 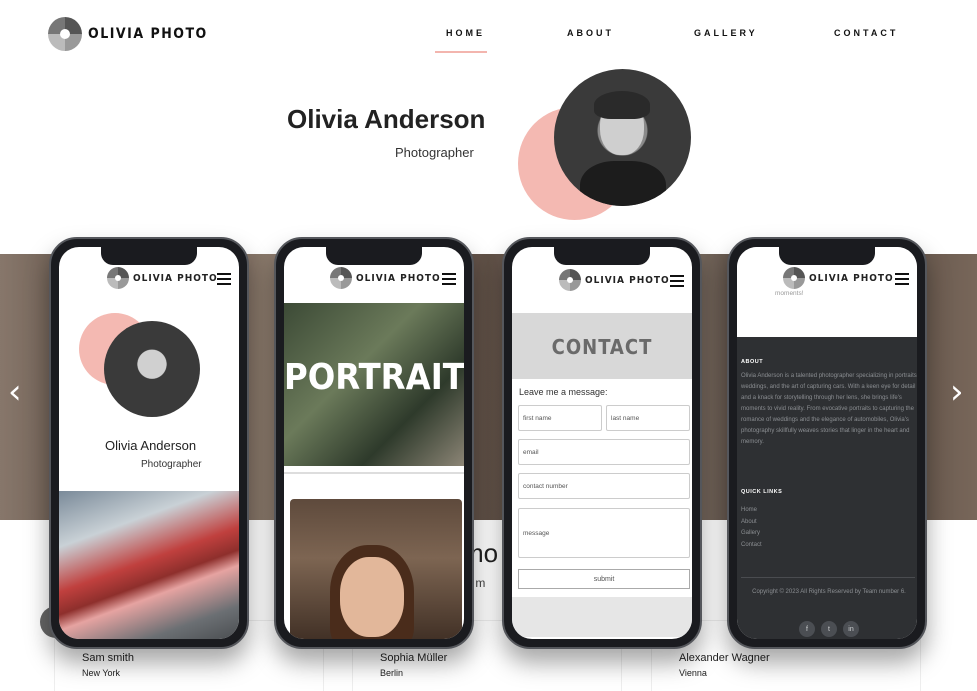 I want to click on linkedin-icon: in, so click(x=851, y=629).